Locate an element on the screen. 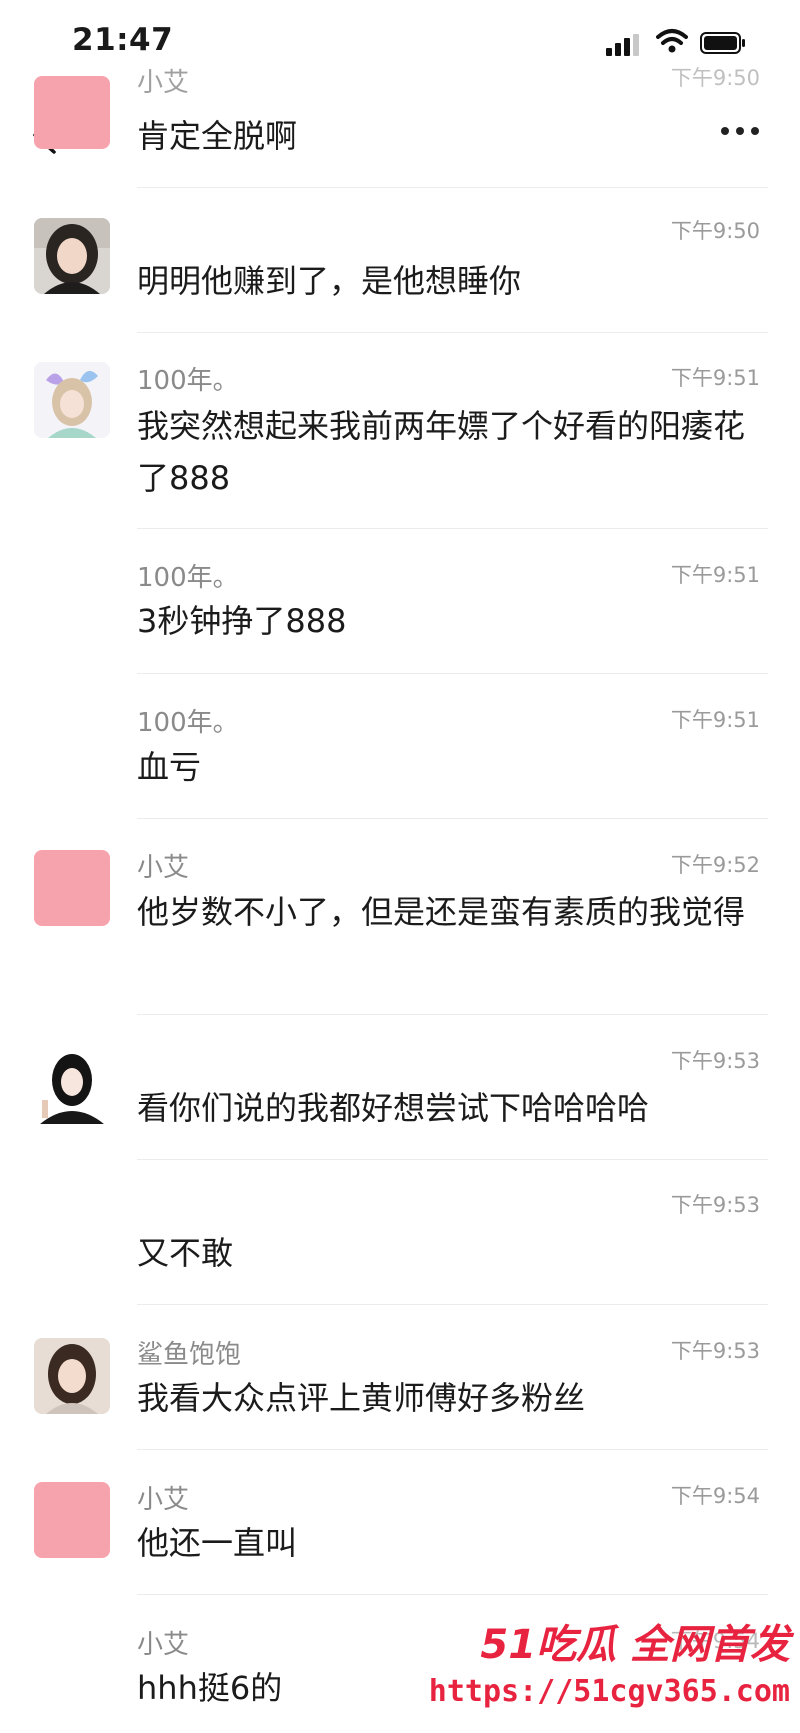 This screenshot has height=1733, width=800. message-text: 他还一直叫 is located at coordinates (217, 1543).